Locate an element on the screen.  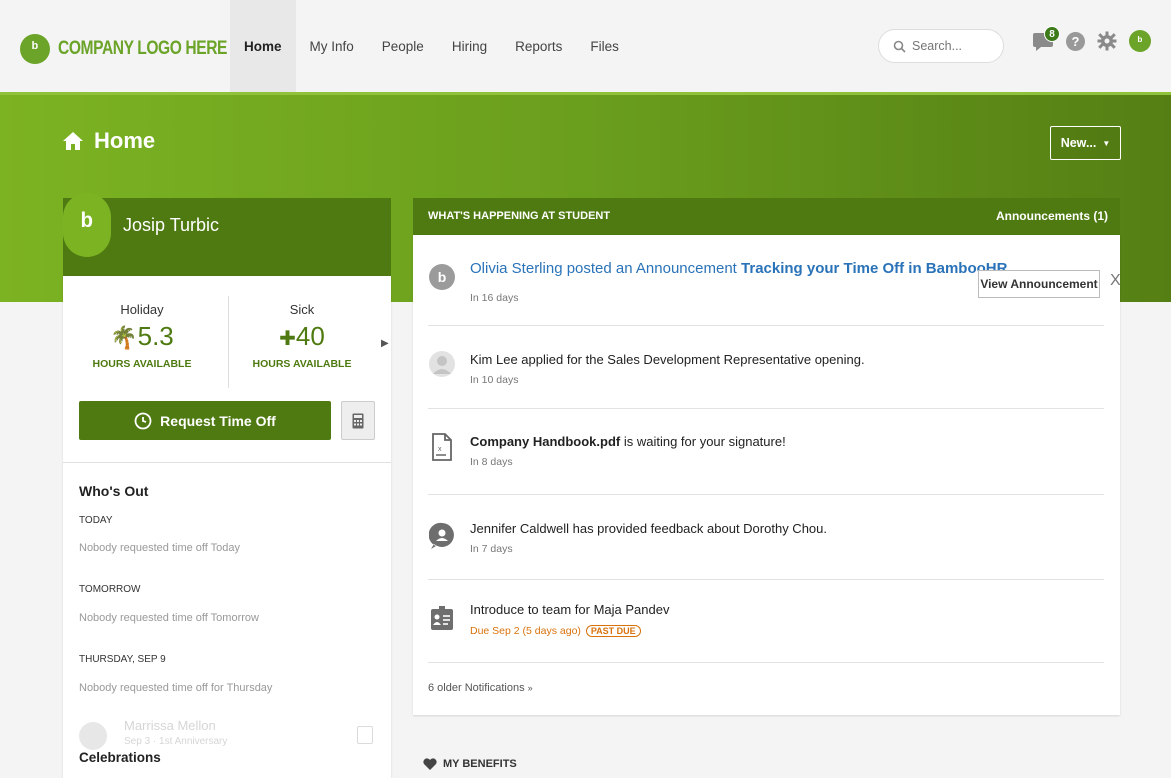
day-empty-today: Nobody requested time off Today is located at coordinates (160, 548).